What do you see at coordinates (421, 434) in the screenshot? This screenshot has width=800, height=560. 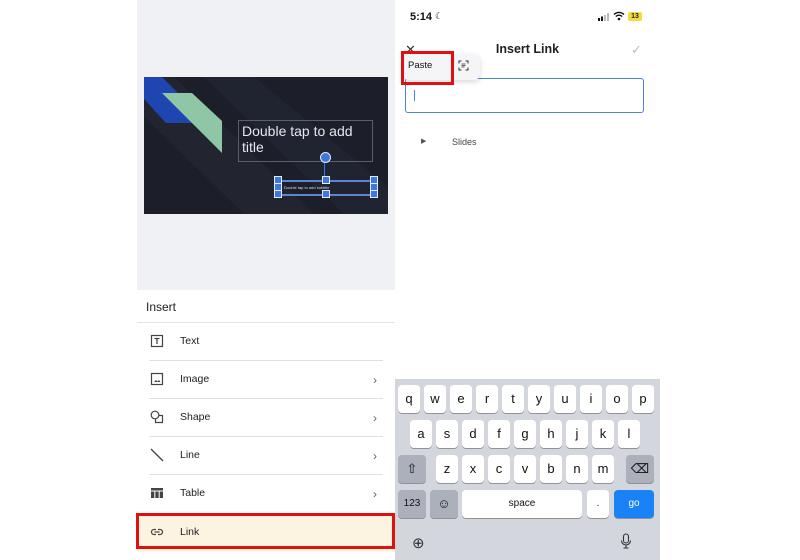 I see `key-a: a` at bounding box center [421, 434].